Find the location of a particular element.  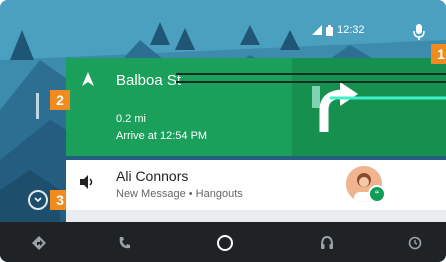

nav-button-home is located at coordinates (225, 243).